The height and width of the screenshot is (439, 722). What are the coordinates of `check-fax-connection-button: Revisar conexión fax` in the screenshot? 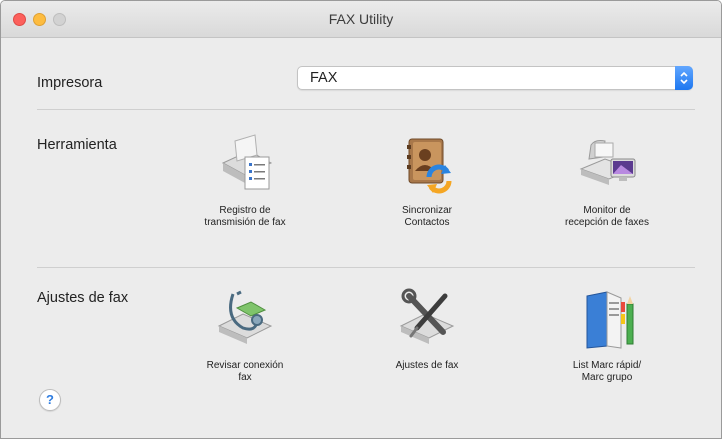 It's located at (245, 336).